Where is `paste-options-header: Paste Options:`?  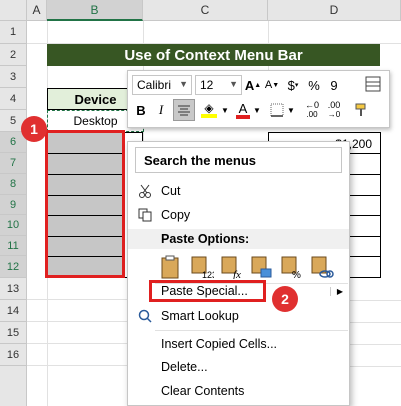
paste-options-header: Paste Options: is located at coordinates (238, 239).